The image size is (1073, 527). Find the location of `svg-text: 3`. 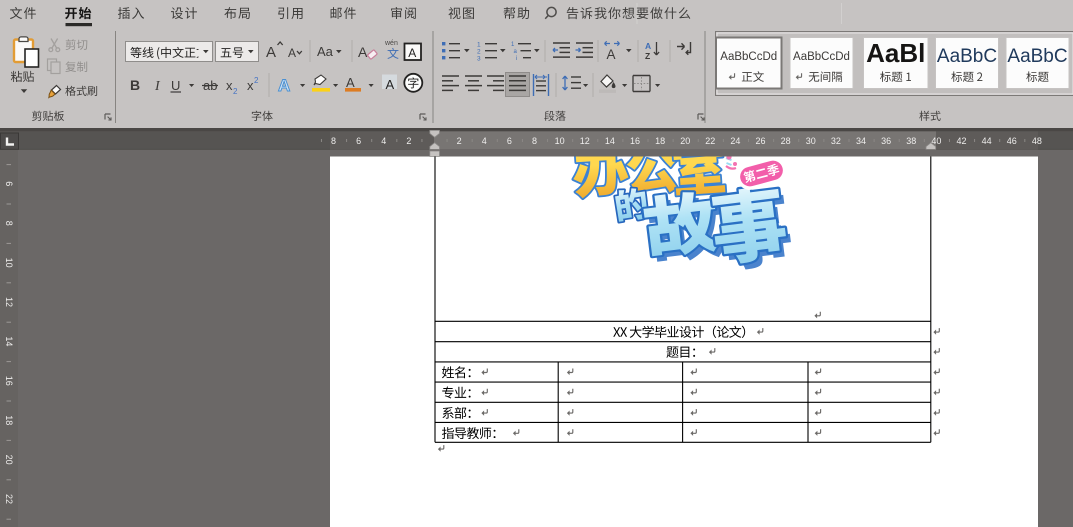

svg-text: 3 is located at coordinates (479, 58).